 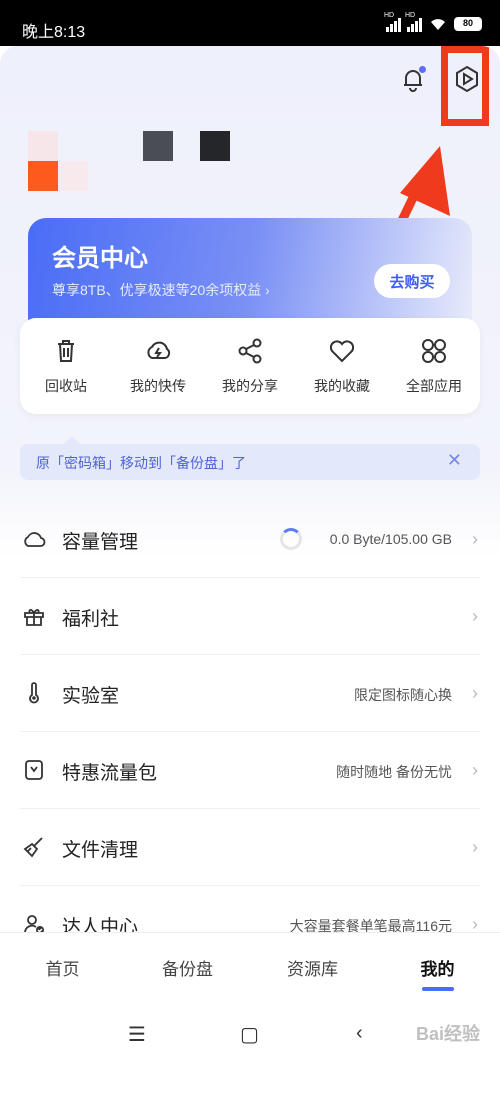 I want to click on tab-me: 我的, so click(x=437, y=968).